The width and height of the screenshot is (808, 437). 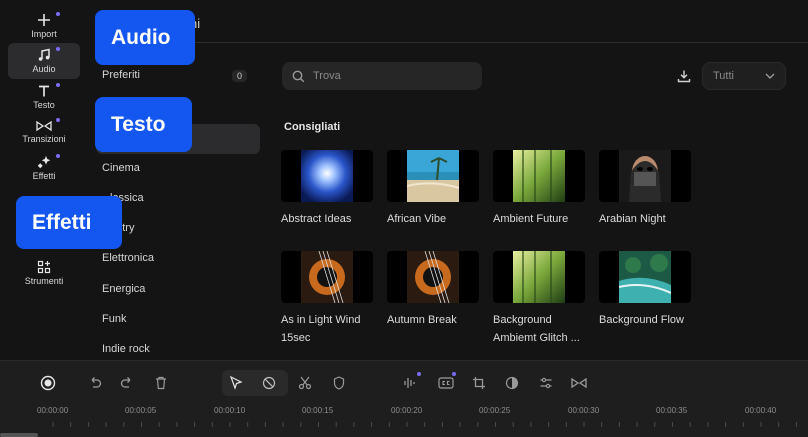 I want to click on audio-card: Background Flow, so click(x=645, y=290).